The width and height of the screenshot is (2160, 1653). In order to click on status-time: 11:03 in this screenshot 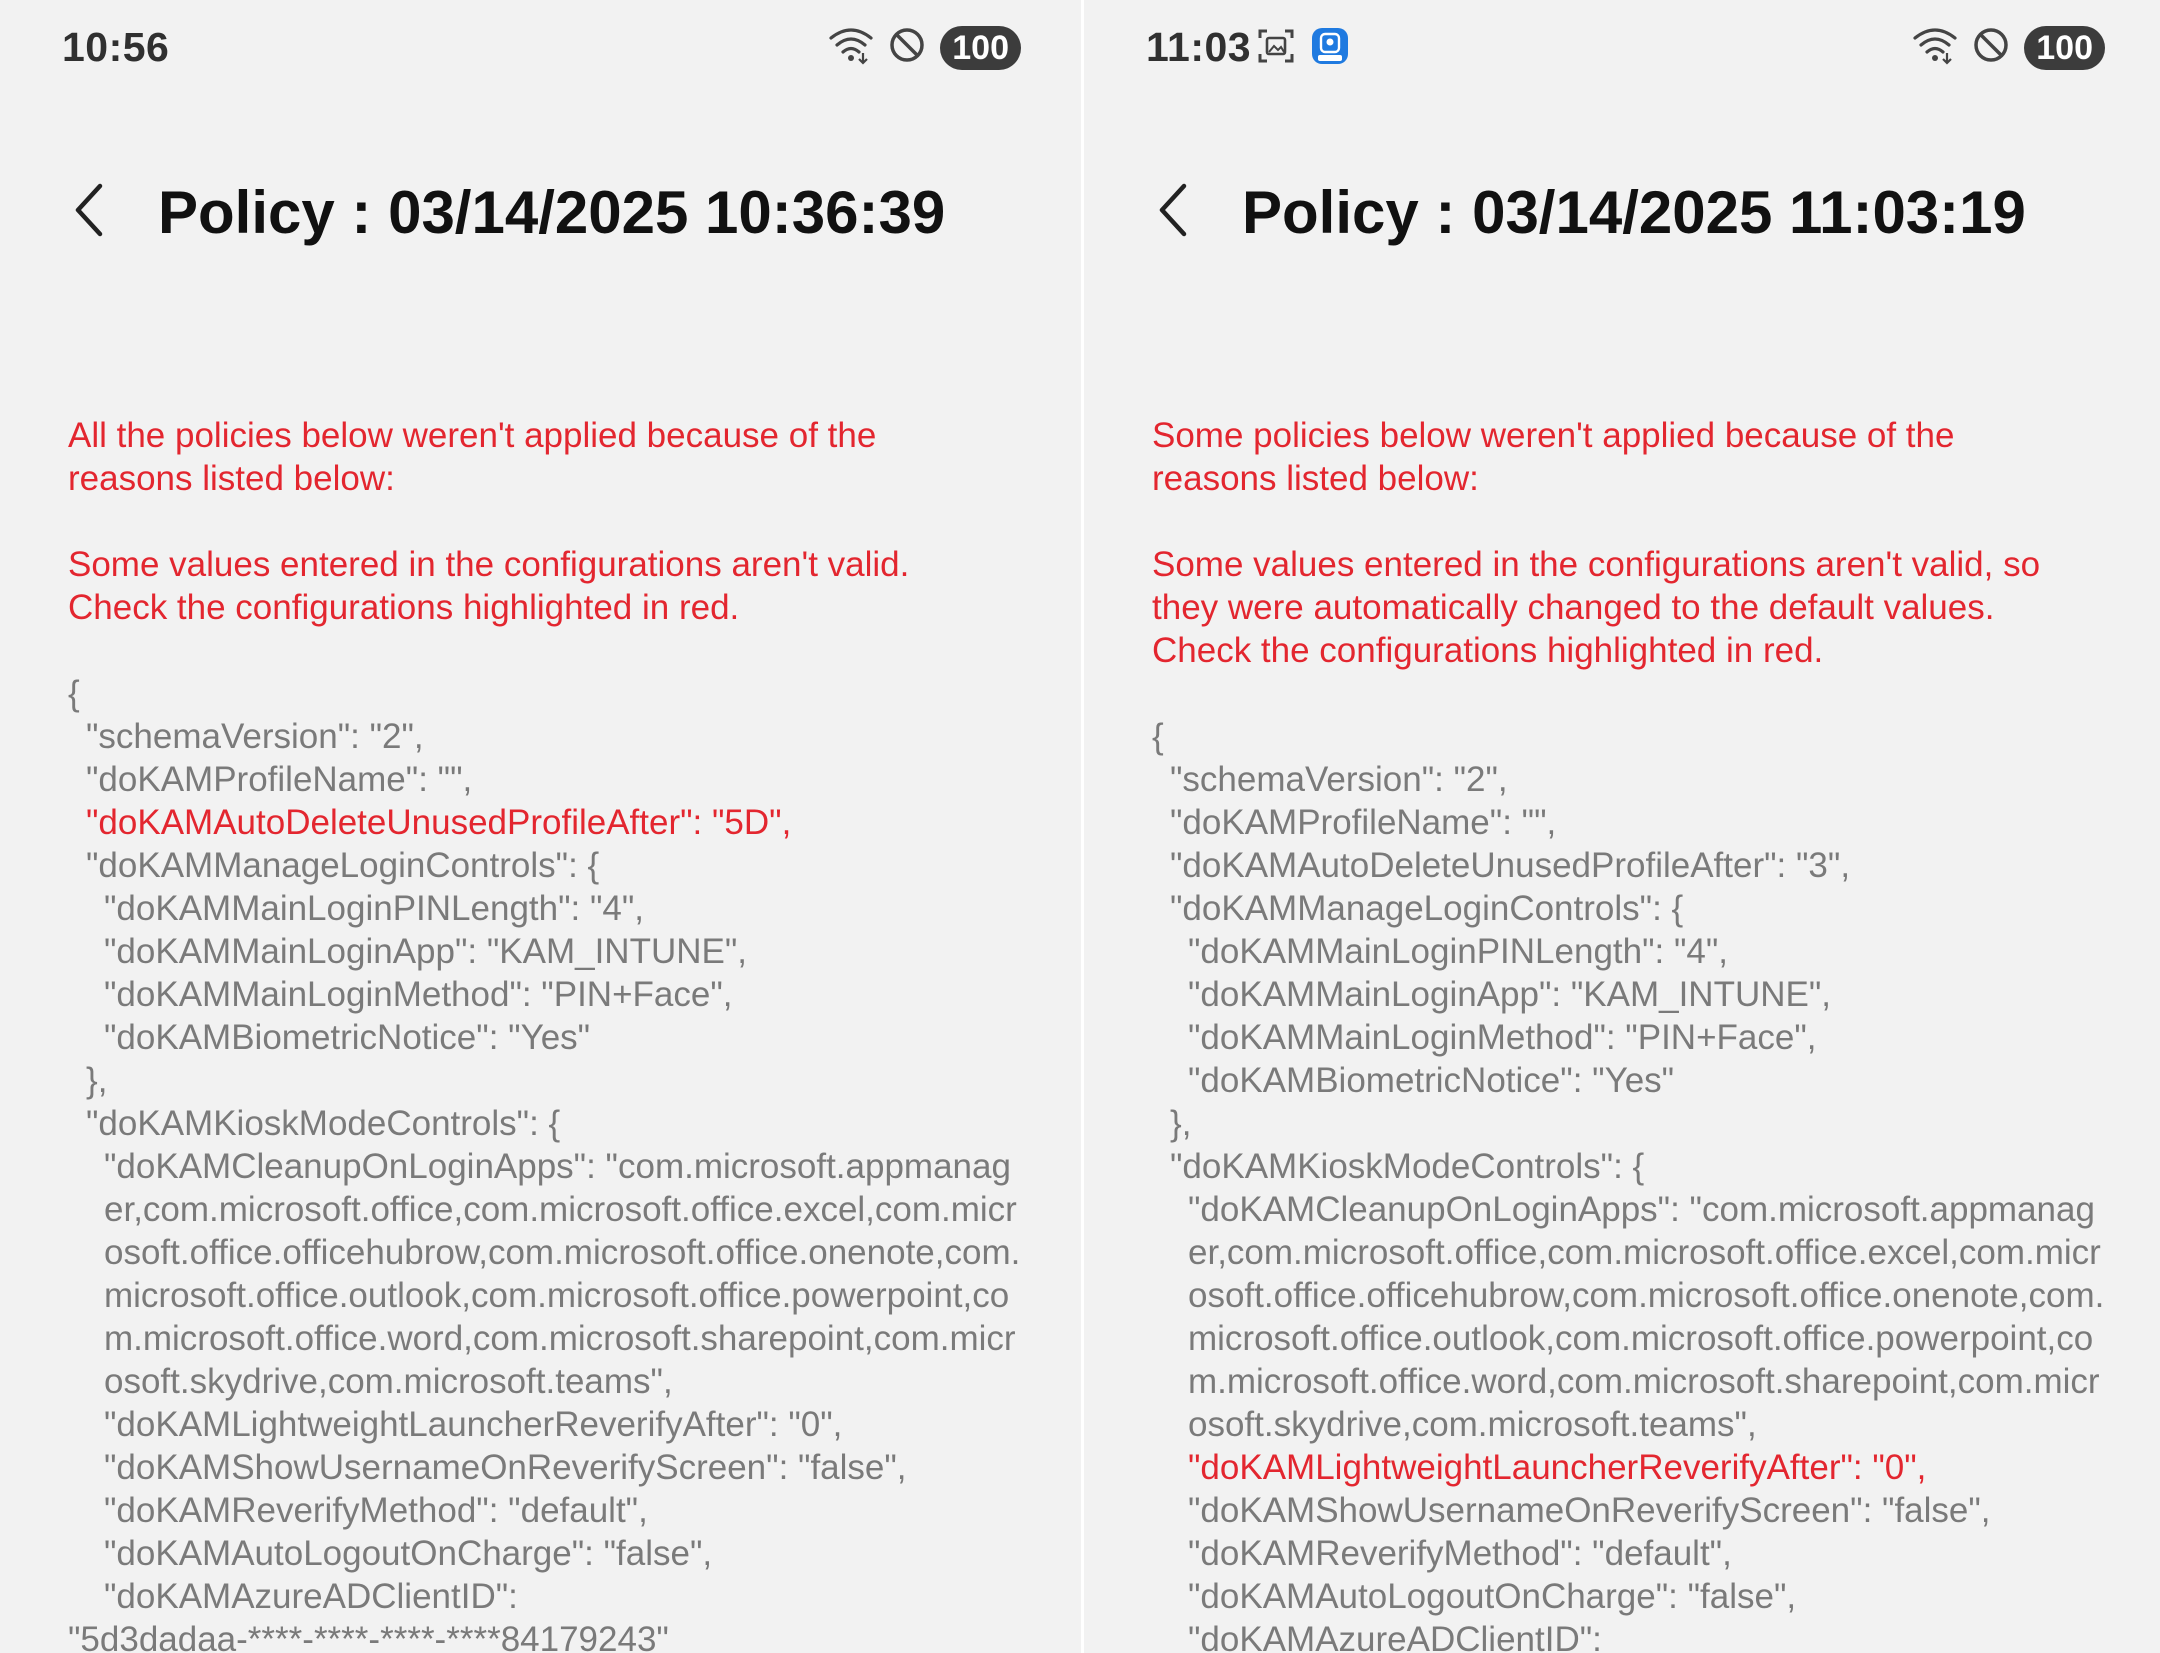, I will do `click(1199, 47)`.